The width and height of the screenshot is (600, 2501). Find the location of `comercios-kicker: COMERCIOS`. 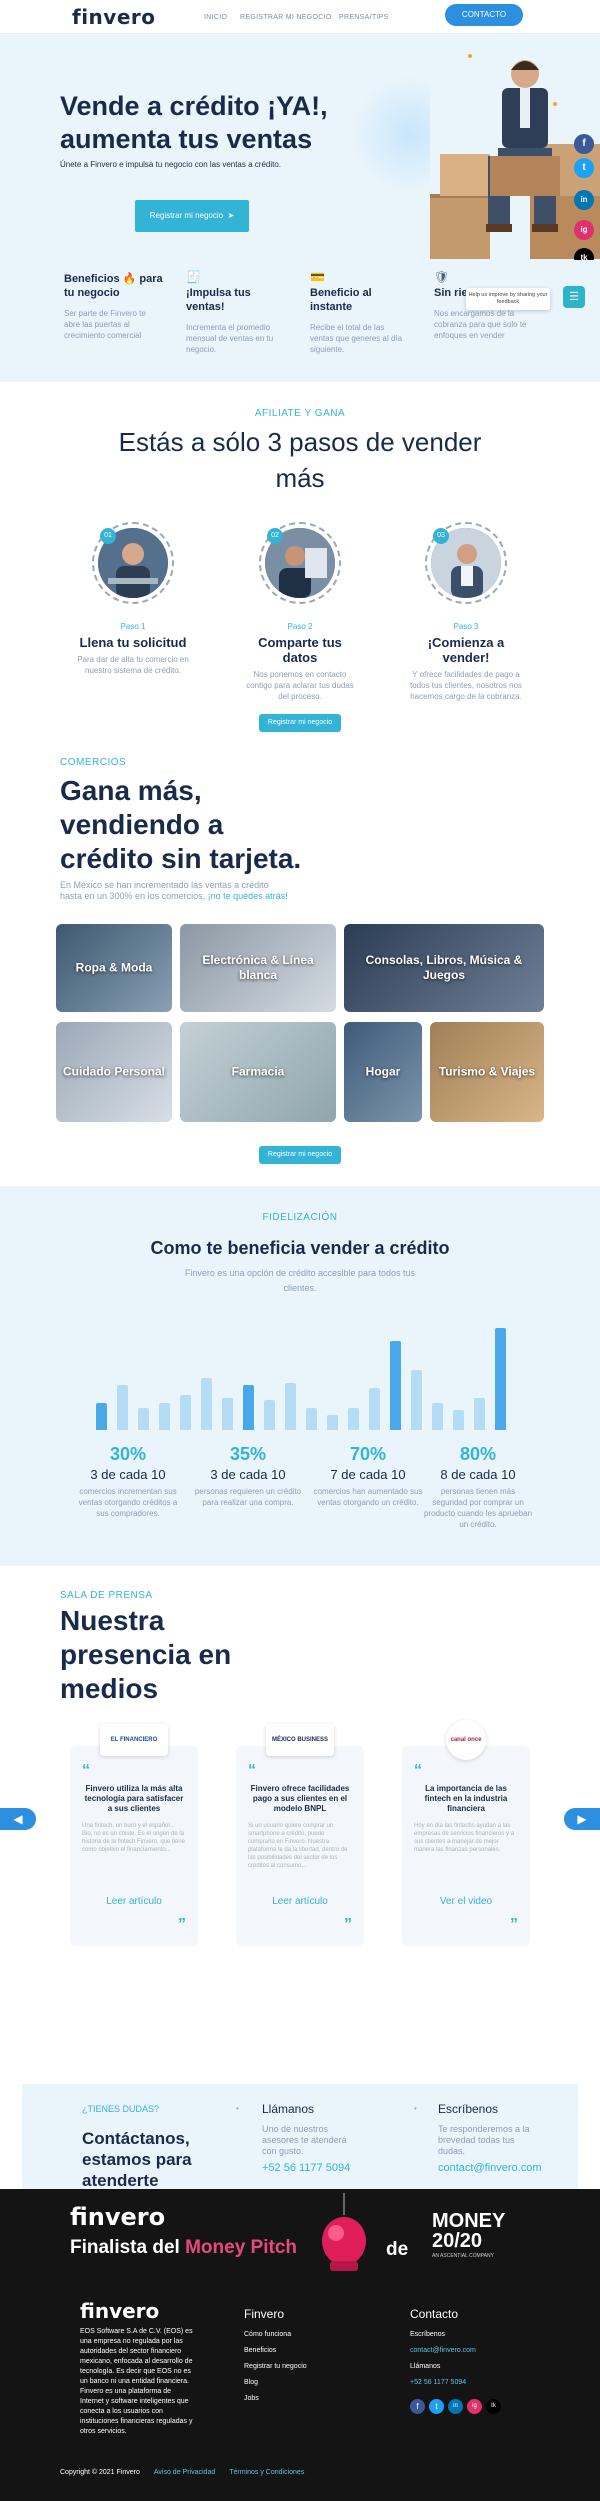

comercios-kicker: COMERCIOS is located at coordinates (93, 762).